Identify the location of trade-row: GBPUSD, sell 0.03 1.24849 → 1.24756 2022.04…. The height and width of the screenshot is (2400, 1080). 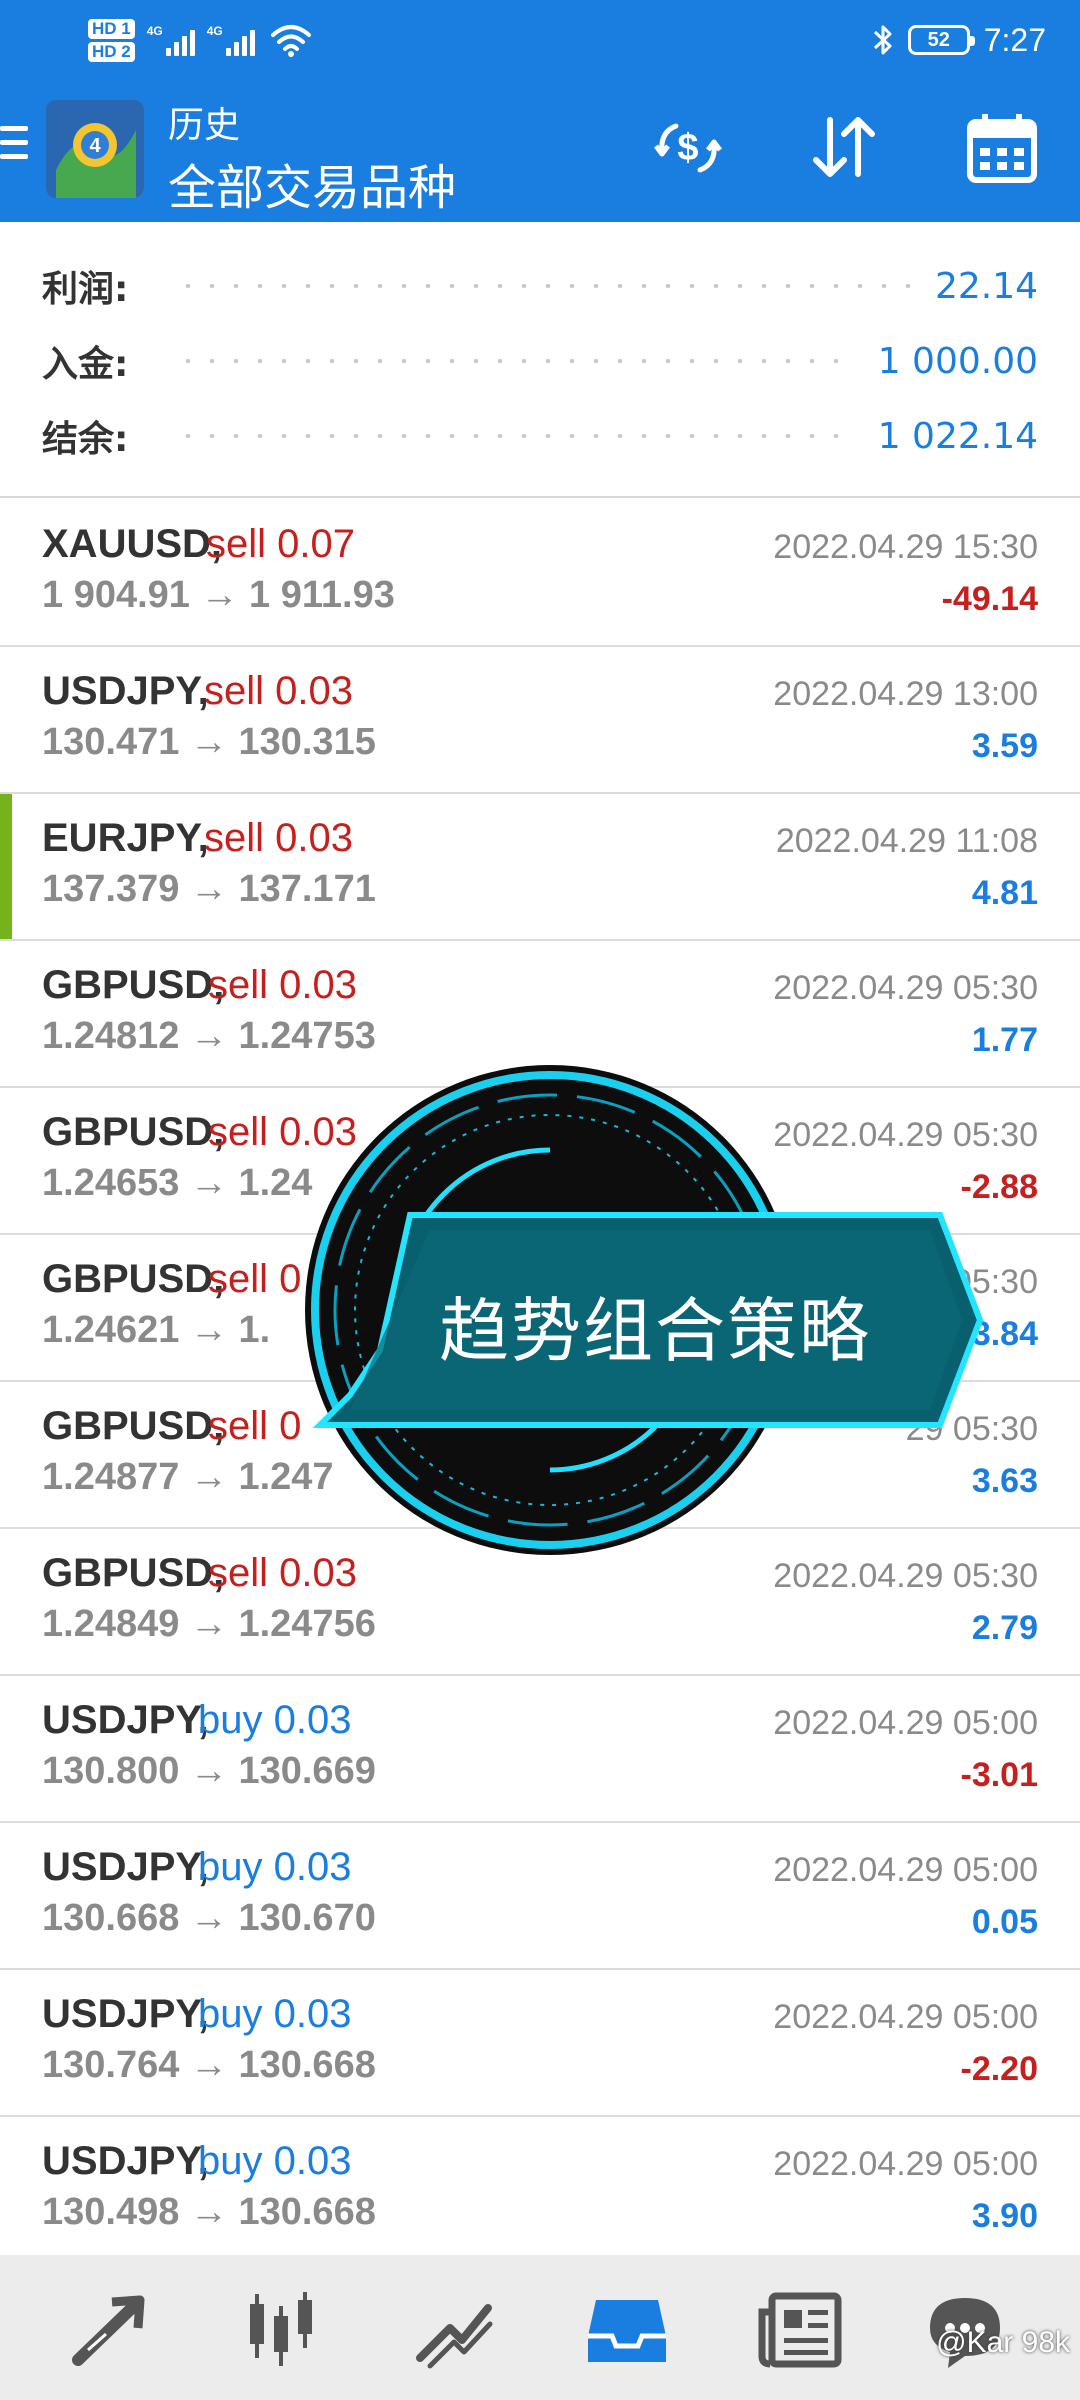
(540, 1602).